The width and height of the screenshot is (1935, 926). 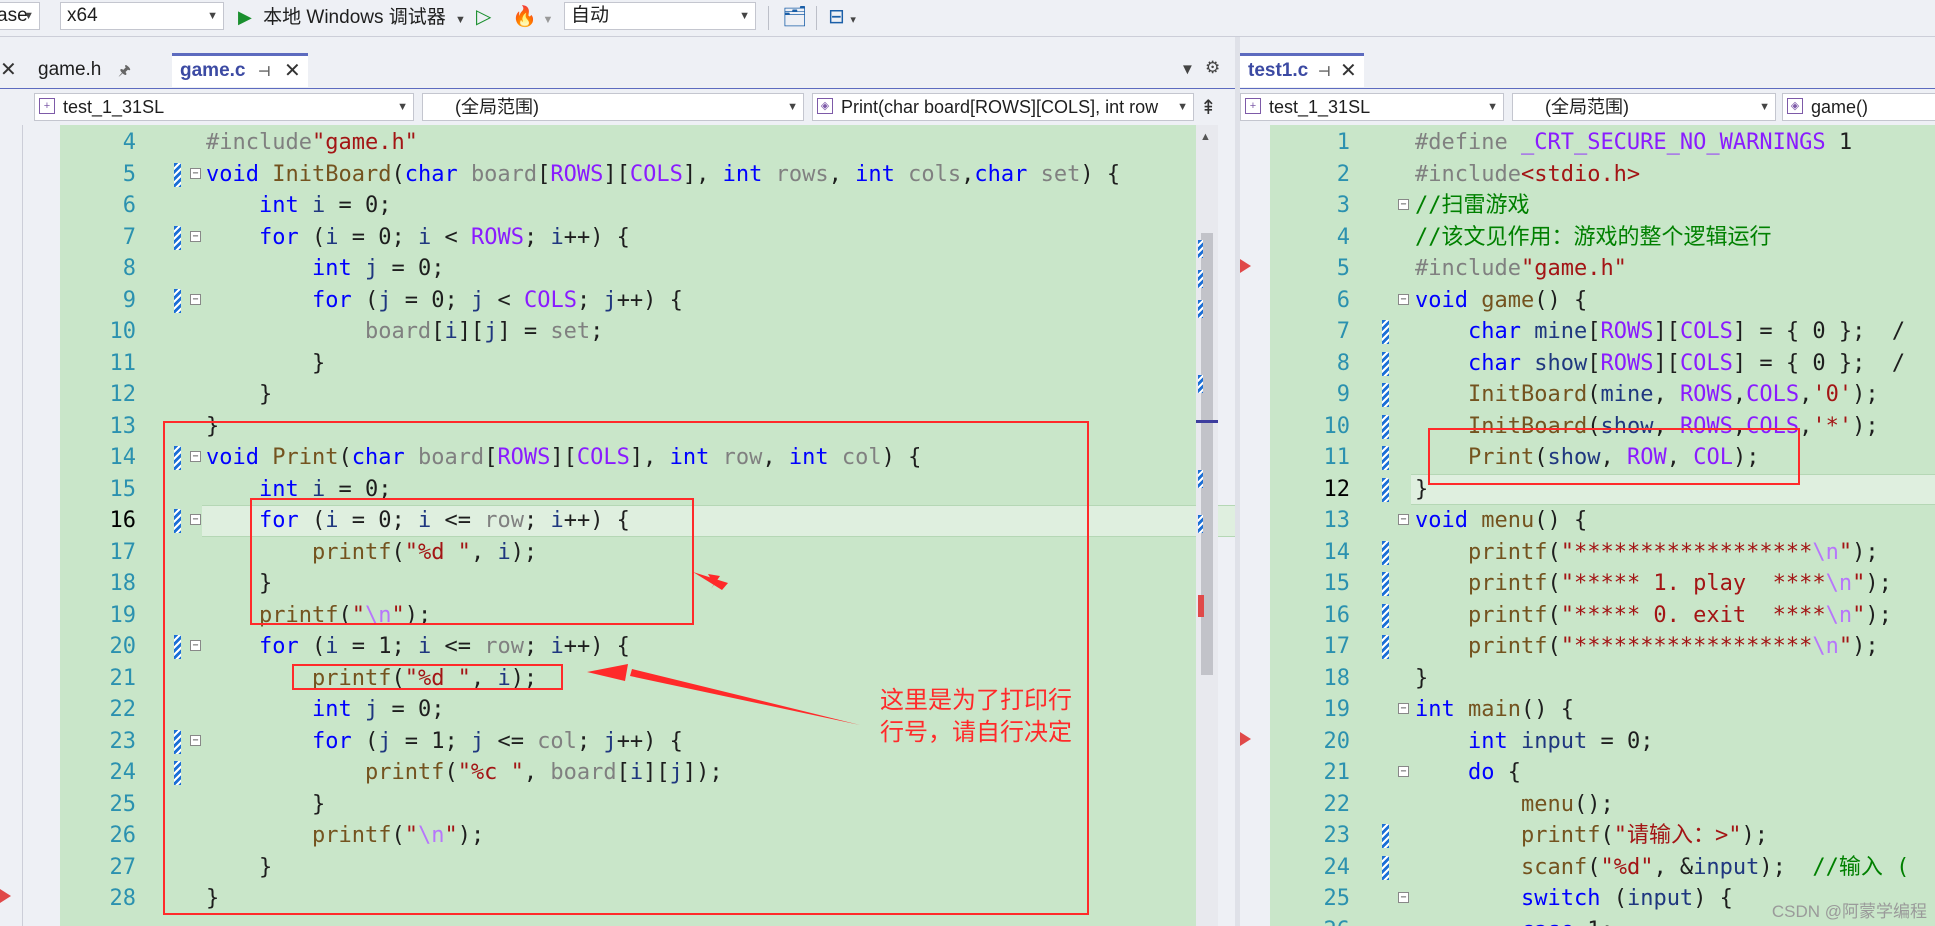 What do you see at coordinates (976, 732) in the screenshot?
I see `annotation-line-2: 行号，请自行决定` at bounding box center [976, 732].